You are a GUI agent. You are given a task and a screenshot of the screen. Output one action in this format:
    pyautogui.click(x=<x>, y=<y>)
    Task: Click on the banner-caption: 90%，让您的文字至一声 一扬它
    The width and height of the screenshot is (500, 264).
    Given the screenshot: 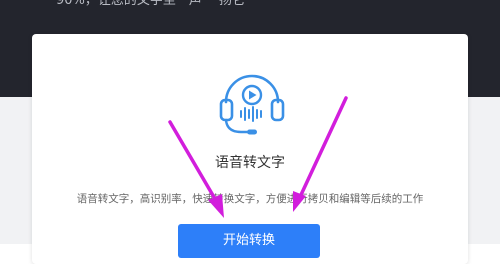 What is the action you would take?
    pyautogui.click(x=151, y=4)
    